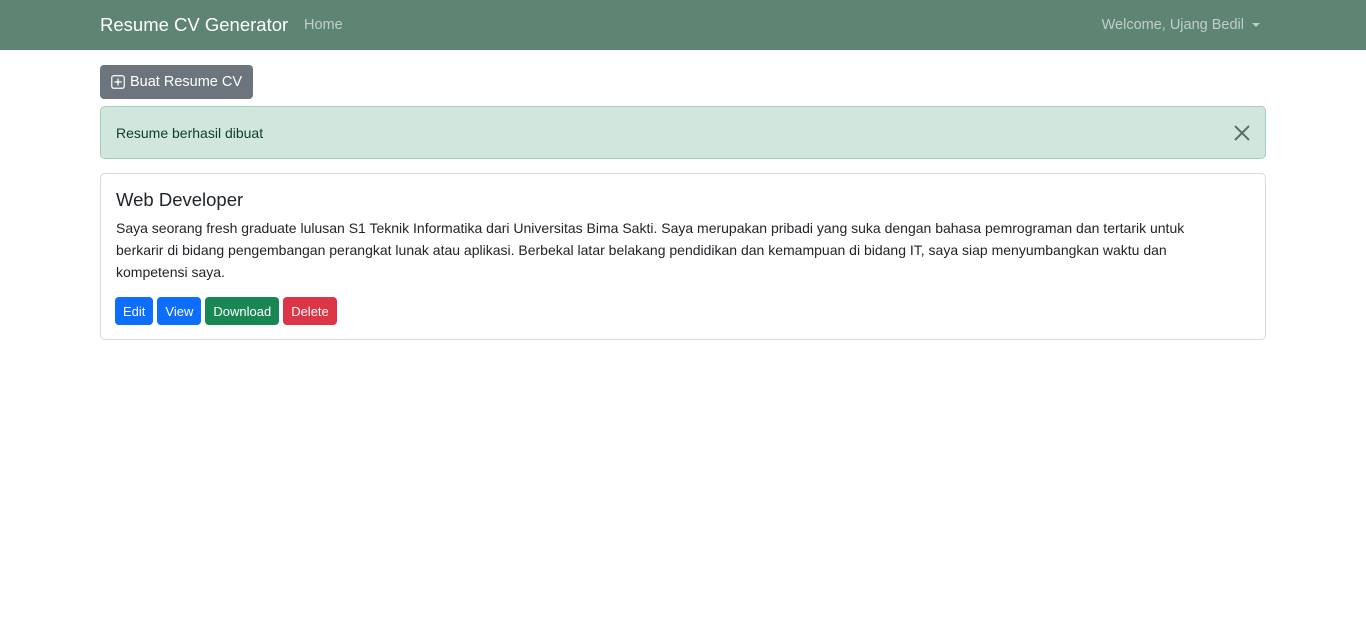 This screenshot has width=1366, height=619. Describe the element at coordinates (683, 132) in the screenshot. I see `success-alert: Resume berhasil dibuat` at that location.